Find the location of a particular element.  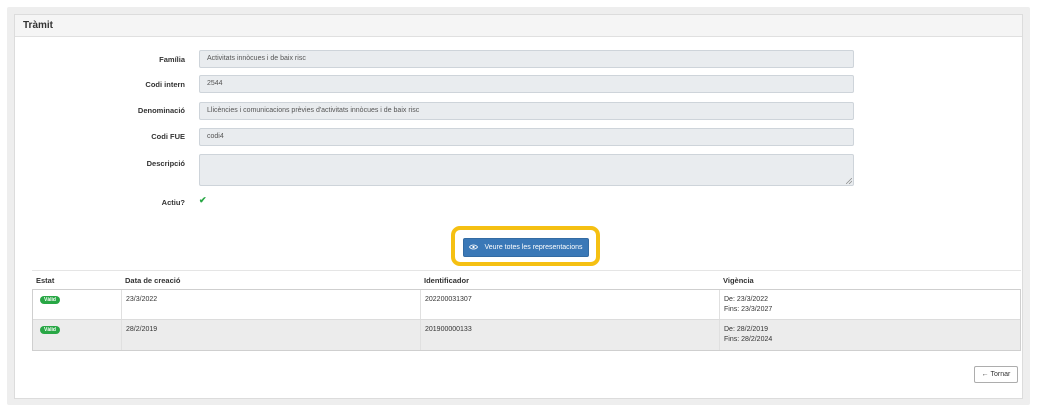

header-vigencia: Vigència is located at coordinates (738, 280).